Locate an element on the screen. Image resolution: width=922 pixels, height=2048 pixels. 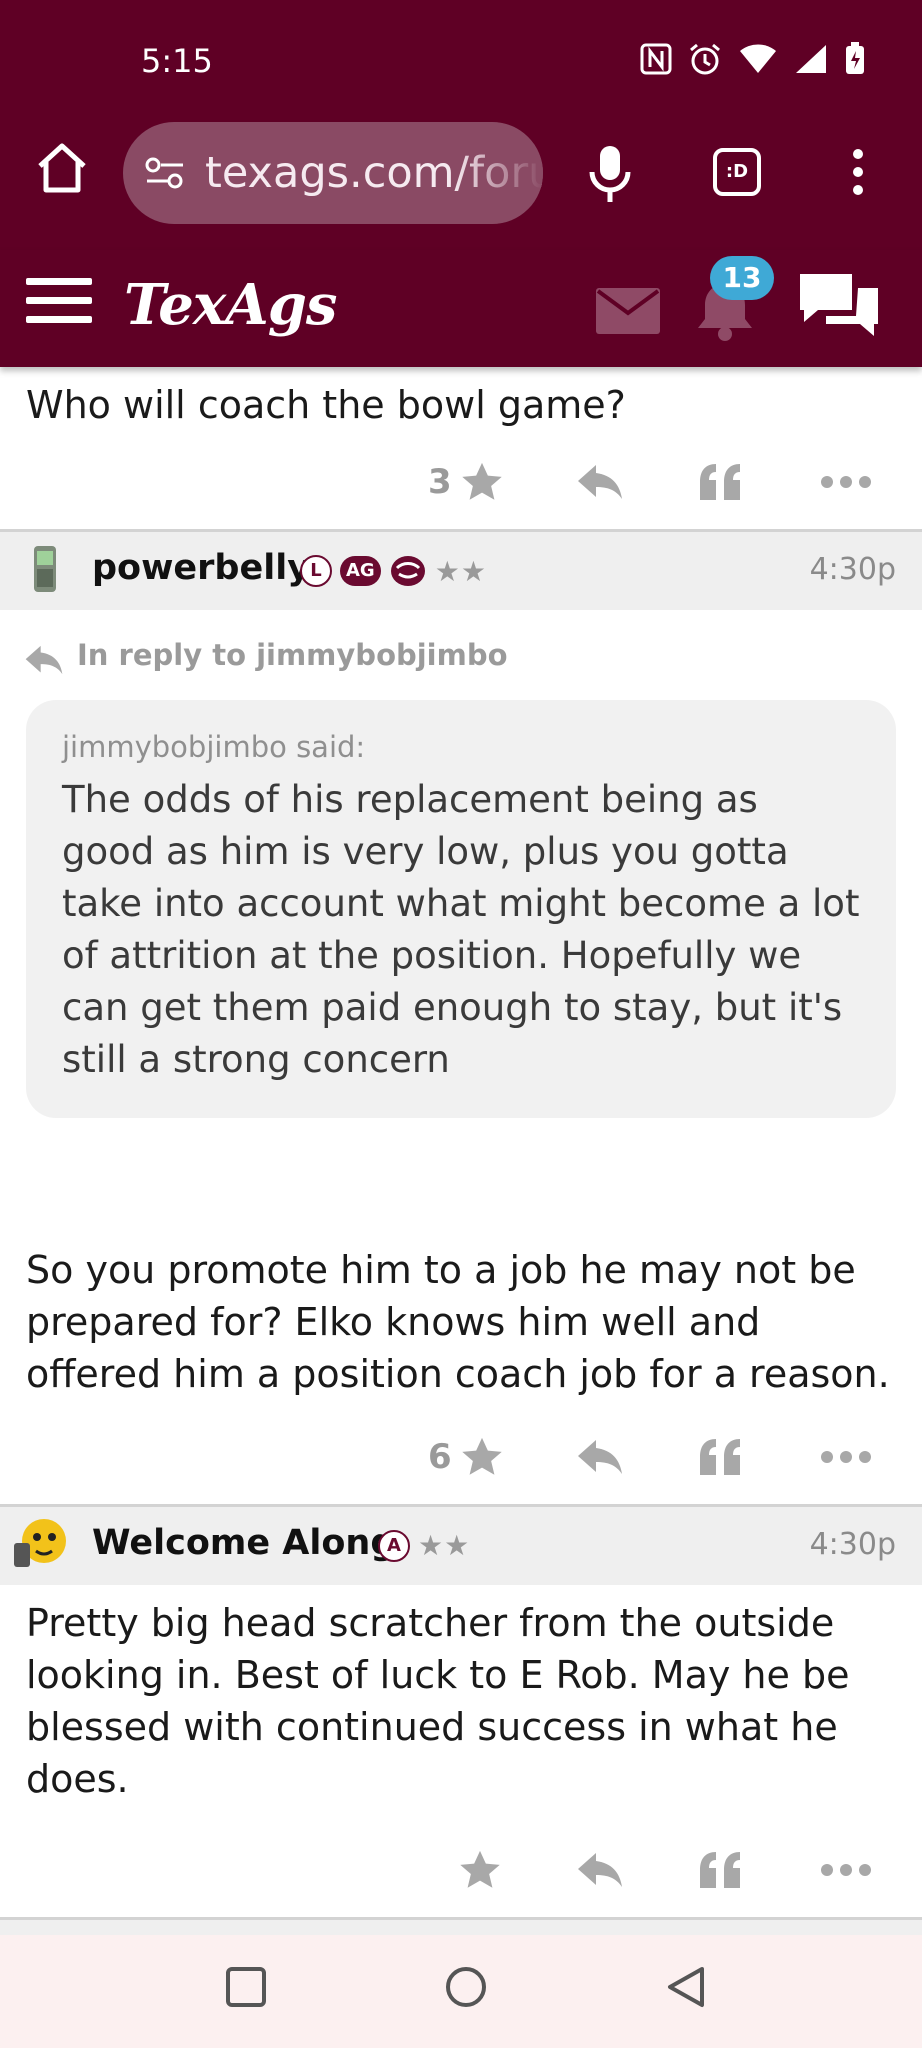
rate-button: 6 is located at coordinates (466, 1457).